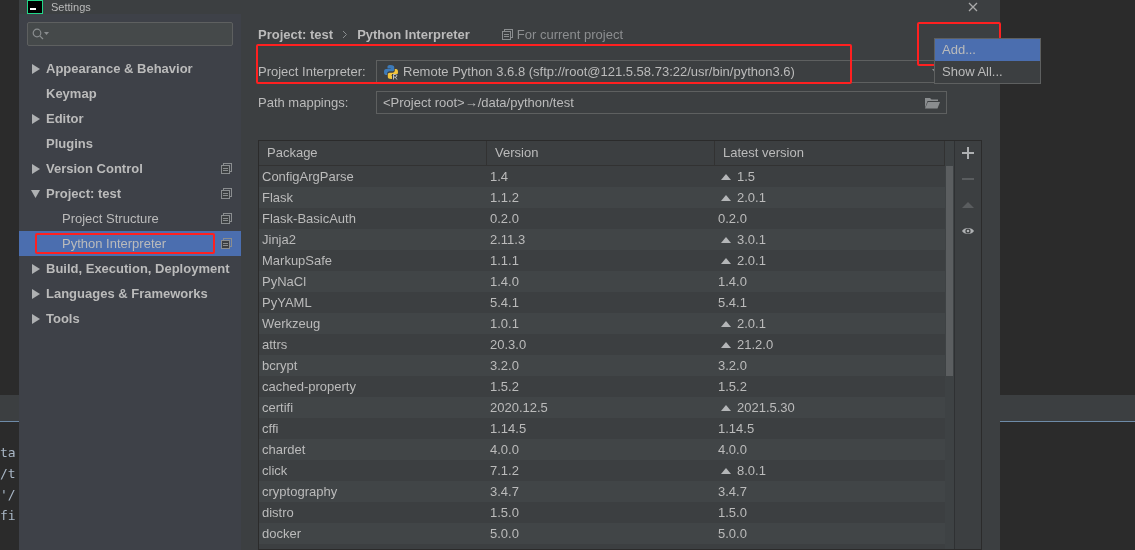 The image size is (1135, 550). I want to click on table-cell-text: 2.11.3, so click(508, 239).